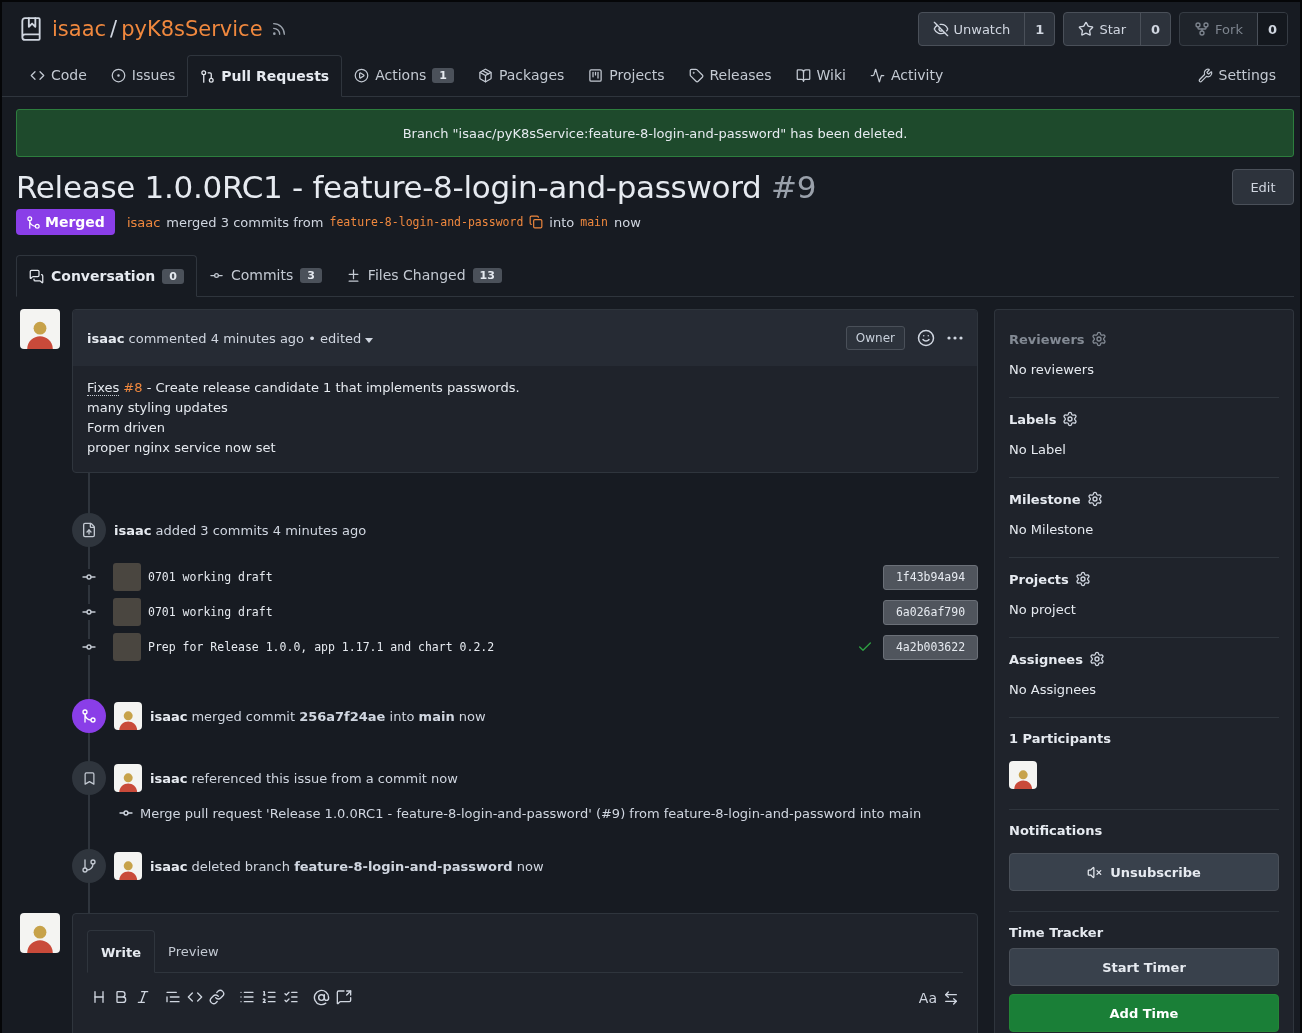  Describe the element at coordinates (79, 29) in the screenshot. I see `owner-link: isaac` at that location.